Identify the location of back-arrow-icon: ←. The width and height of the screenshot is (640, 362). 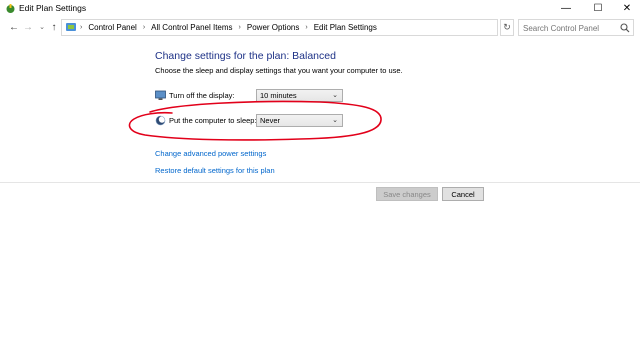
(14, 27).